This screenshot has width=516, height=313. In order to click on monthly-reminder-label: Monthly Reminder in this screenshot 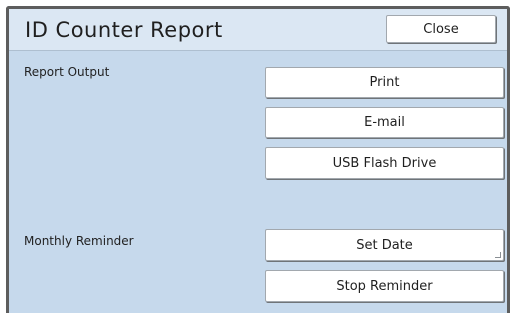, I will do `click(79, 241)`.